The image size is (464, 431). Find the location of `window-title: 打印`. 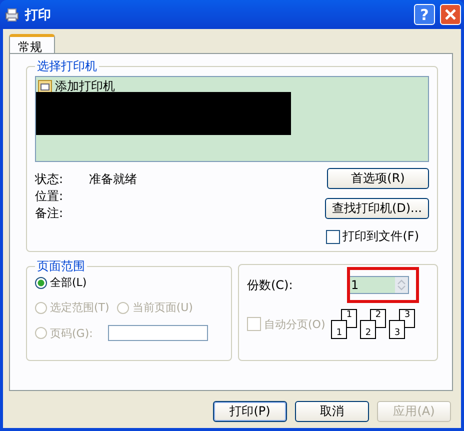

window-title: 打印 is located at coordinates (38, 15).